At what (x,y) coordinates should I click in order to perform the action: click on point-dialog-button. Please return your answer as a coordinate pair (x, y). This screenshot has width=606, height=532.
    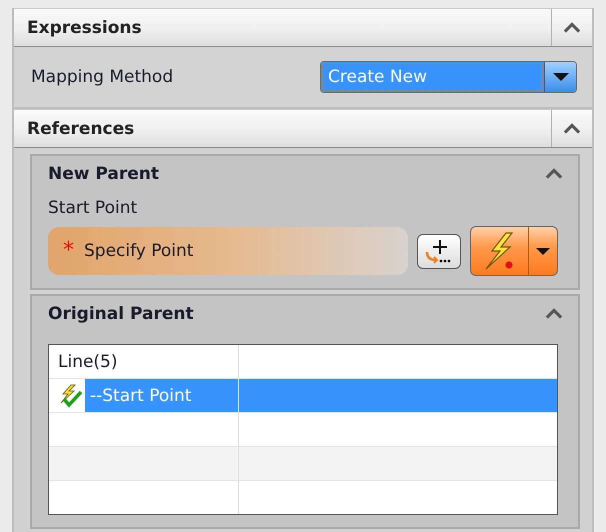
    Looking at the image, I should click on (439, 251).